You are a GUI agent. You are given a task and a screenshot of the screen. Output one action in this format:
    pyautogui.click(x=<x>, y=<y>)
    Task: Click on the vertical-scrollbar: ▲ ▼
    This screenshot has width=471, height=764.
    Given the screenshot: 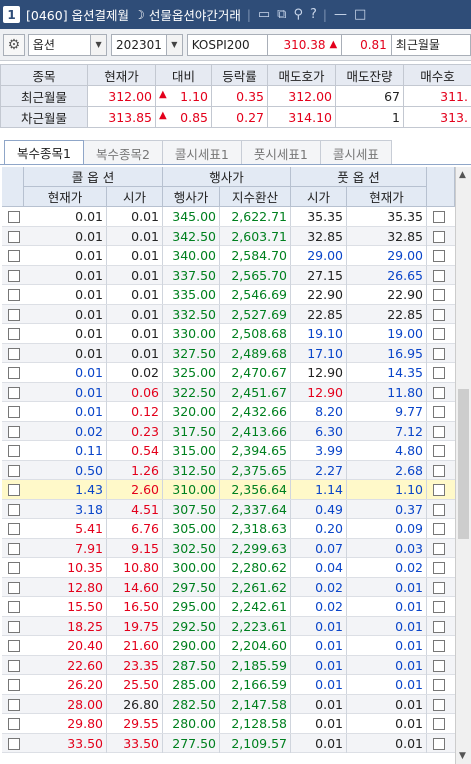 What is the action you would take?
    pyautogui.click(x=463, y=465)
    